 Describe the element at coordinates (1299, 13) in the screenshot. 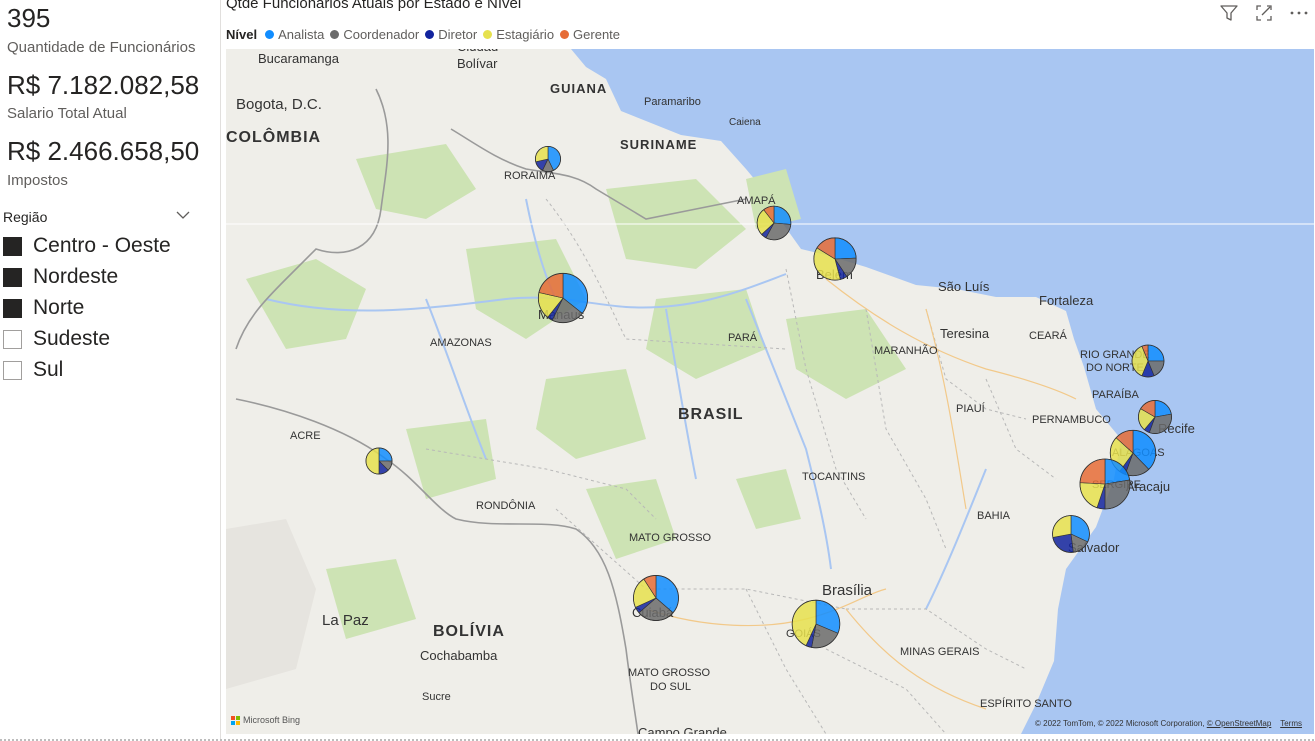

I see `more-options-icon` at that location.